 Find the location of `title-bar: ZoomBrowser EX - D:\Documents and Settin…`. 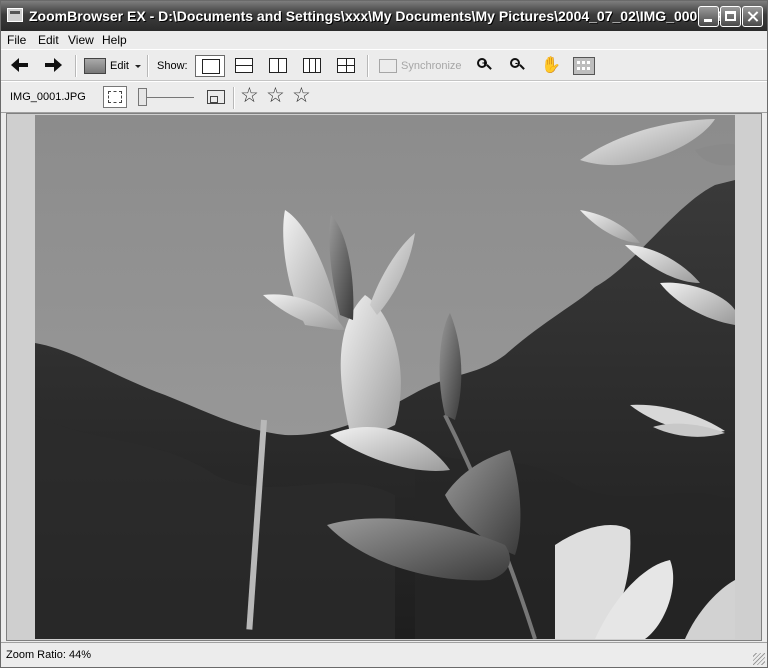

title-bar: ZoomBrowser EX - D:\Documents and Settin… is located at coordinates (384, 16).